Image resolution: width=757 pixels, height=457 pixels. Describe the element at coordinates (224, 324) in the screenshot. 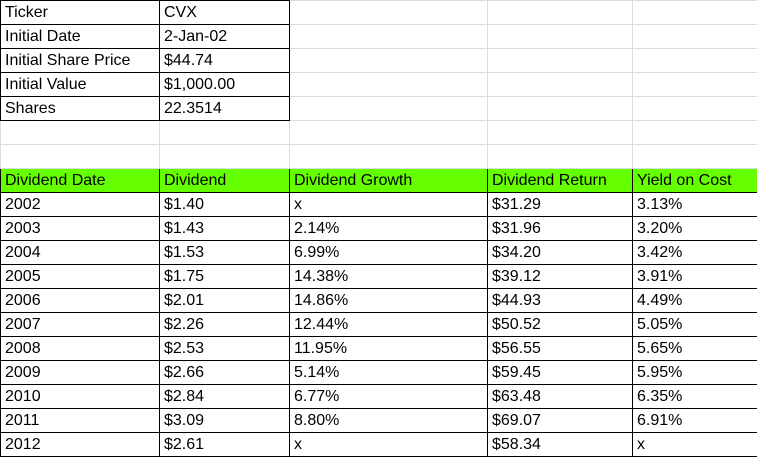

I see `cell-dividend: $2.26` at that location.